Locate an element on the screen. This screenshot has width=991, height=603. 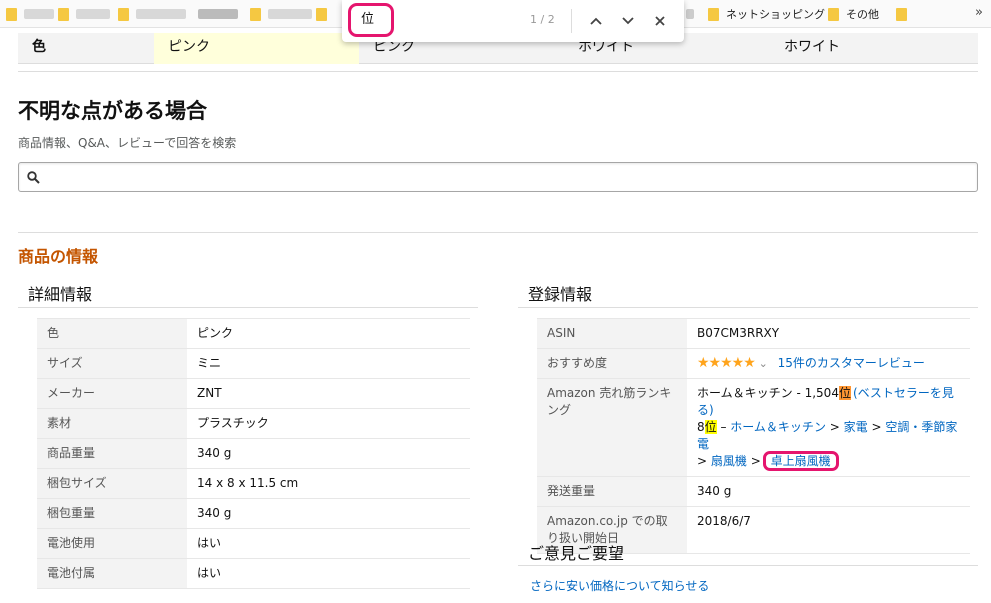
rank-text: 8 is located at coordinates (701, 427).